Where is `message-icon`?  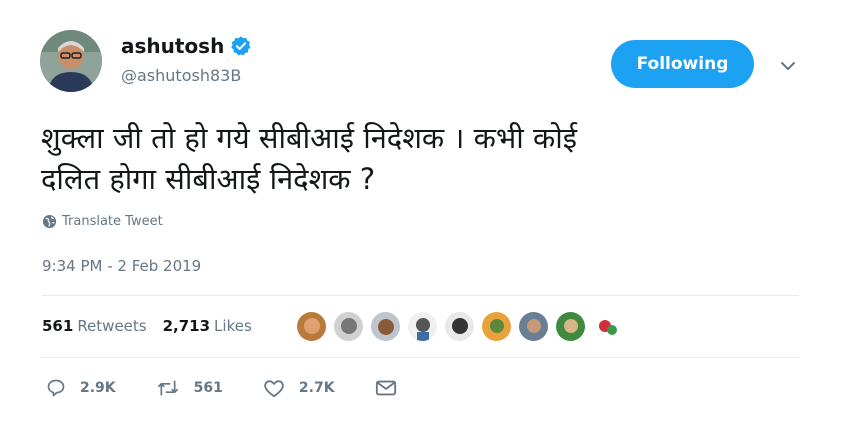 message-icon is located at coordinates (385, 388).